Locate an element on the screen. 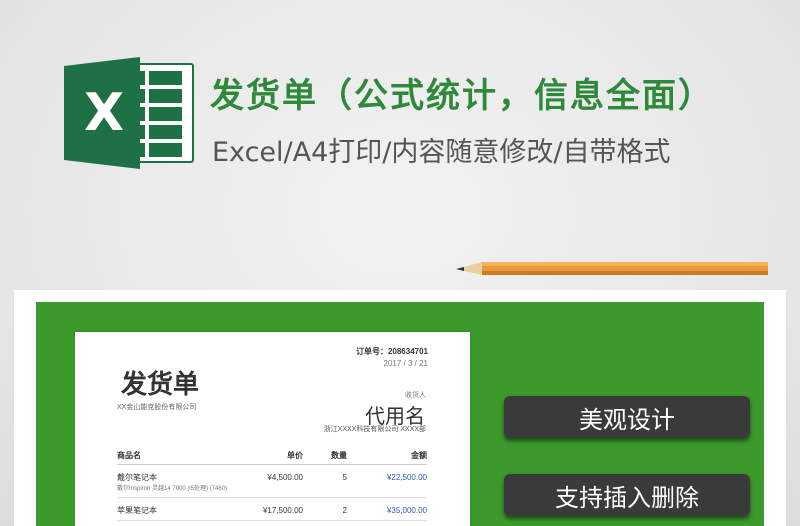  column-header: 商品名 is located at coordinates (129, 455).